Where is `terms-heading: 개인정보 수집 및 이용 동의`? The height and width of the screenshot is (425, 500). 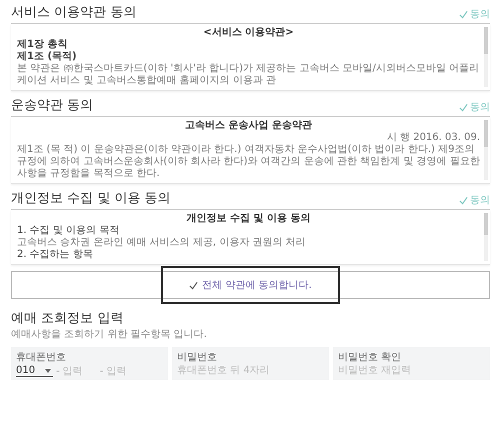
terms-heading: 개인정보 수집 및 이용 동의 is located at coordinates (249, 219).